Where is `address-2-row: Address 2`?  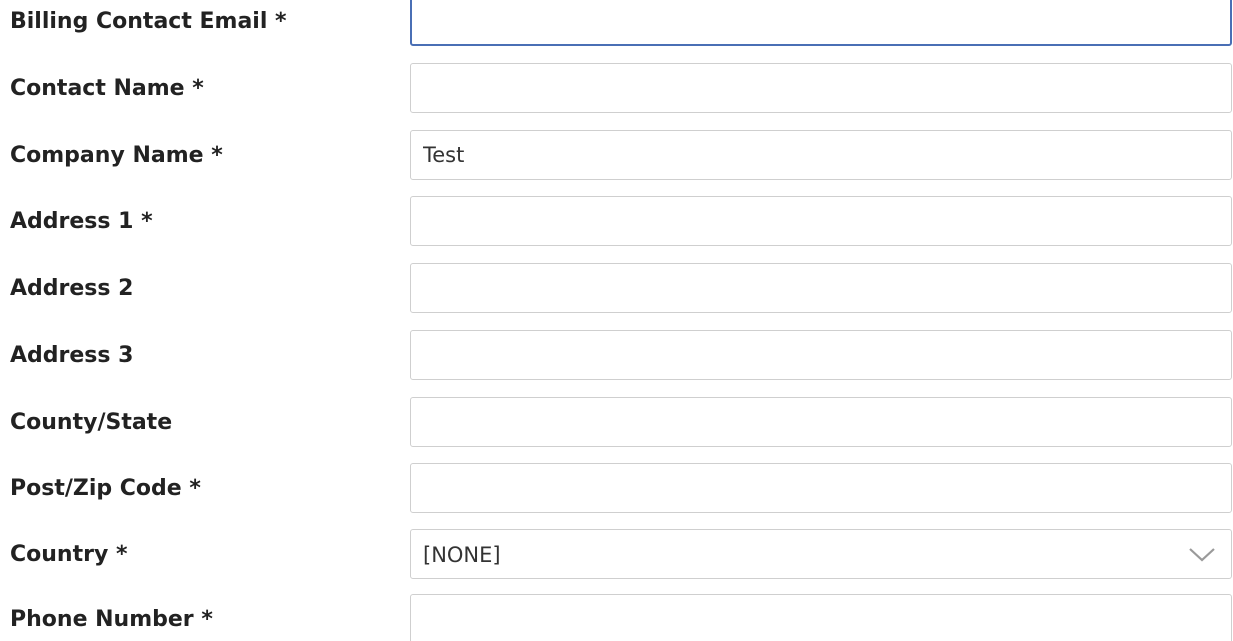 address-2-row: Address 2 is located at coordinates (616, 290).